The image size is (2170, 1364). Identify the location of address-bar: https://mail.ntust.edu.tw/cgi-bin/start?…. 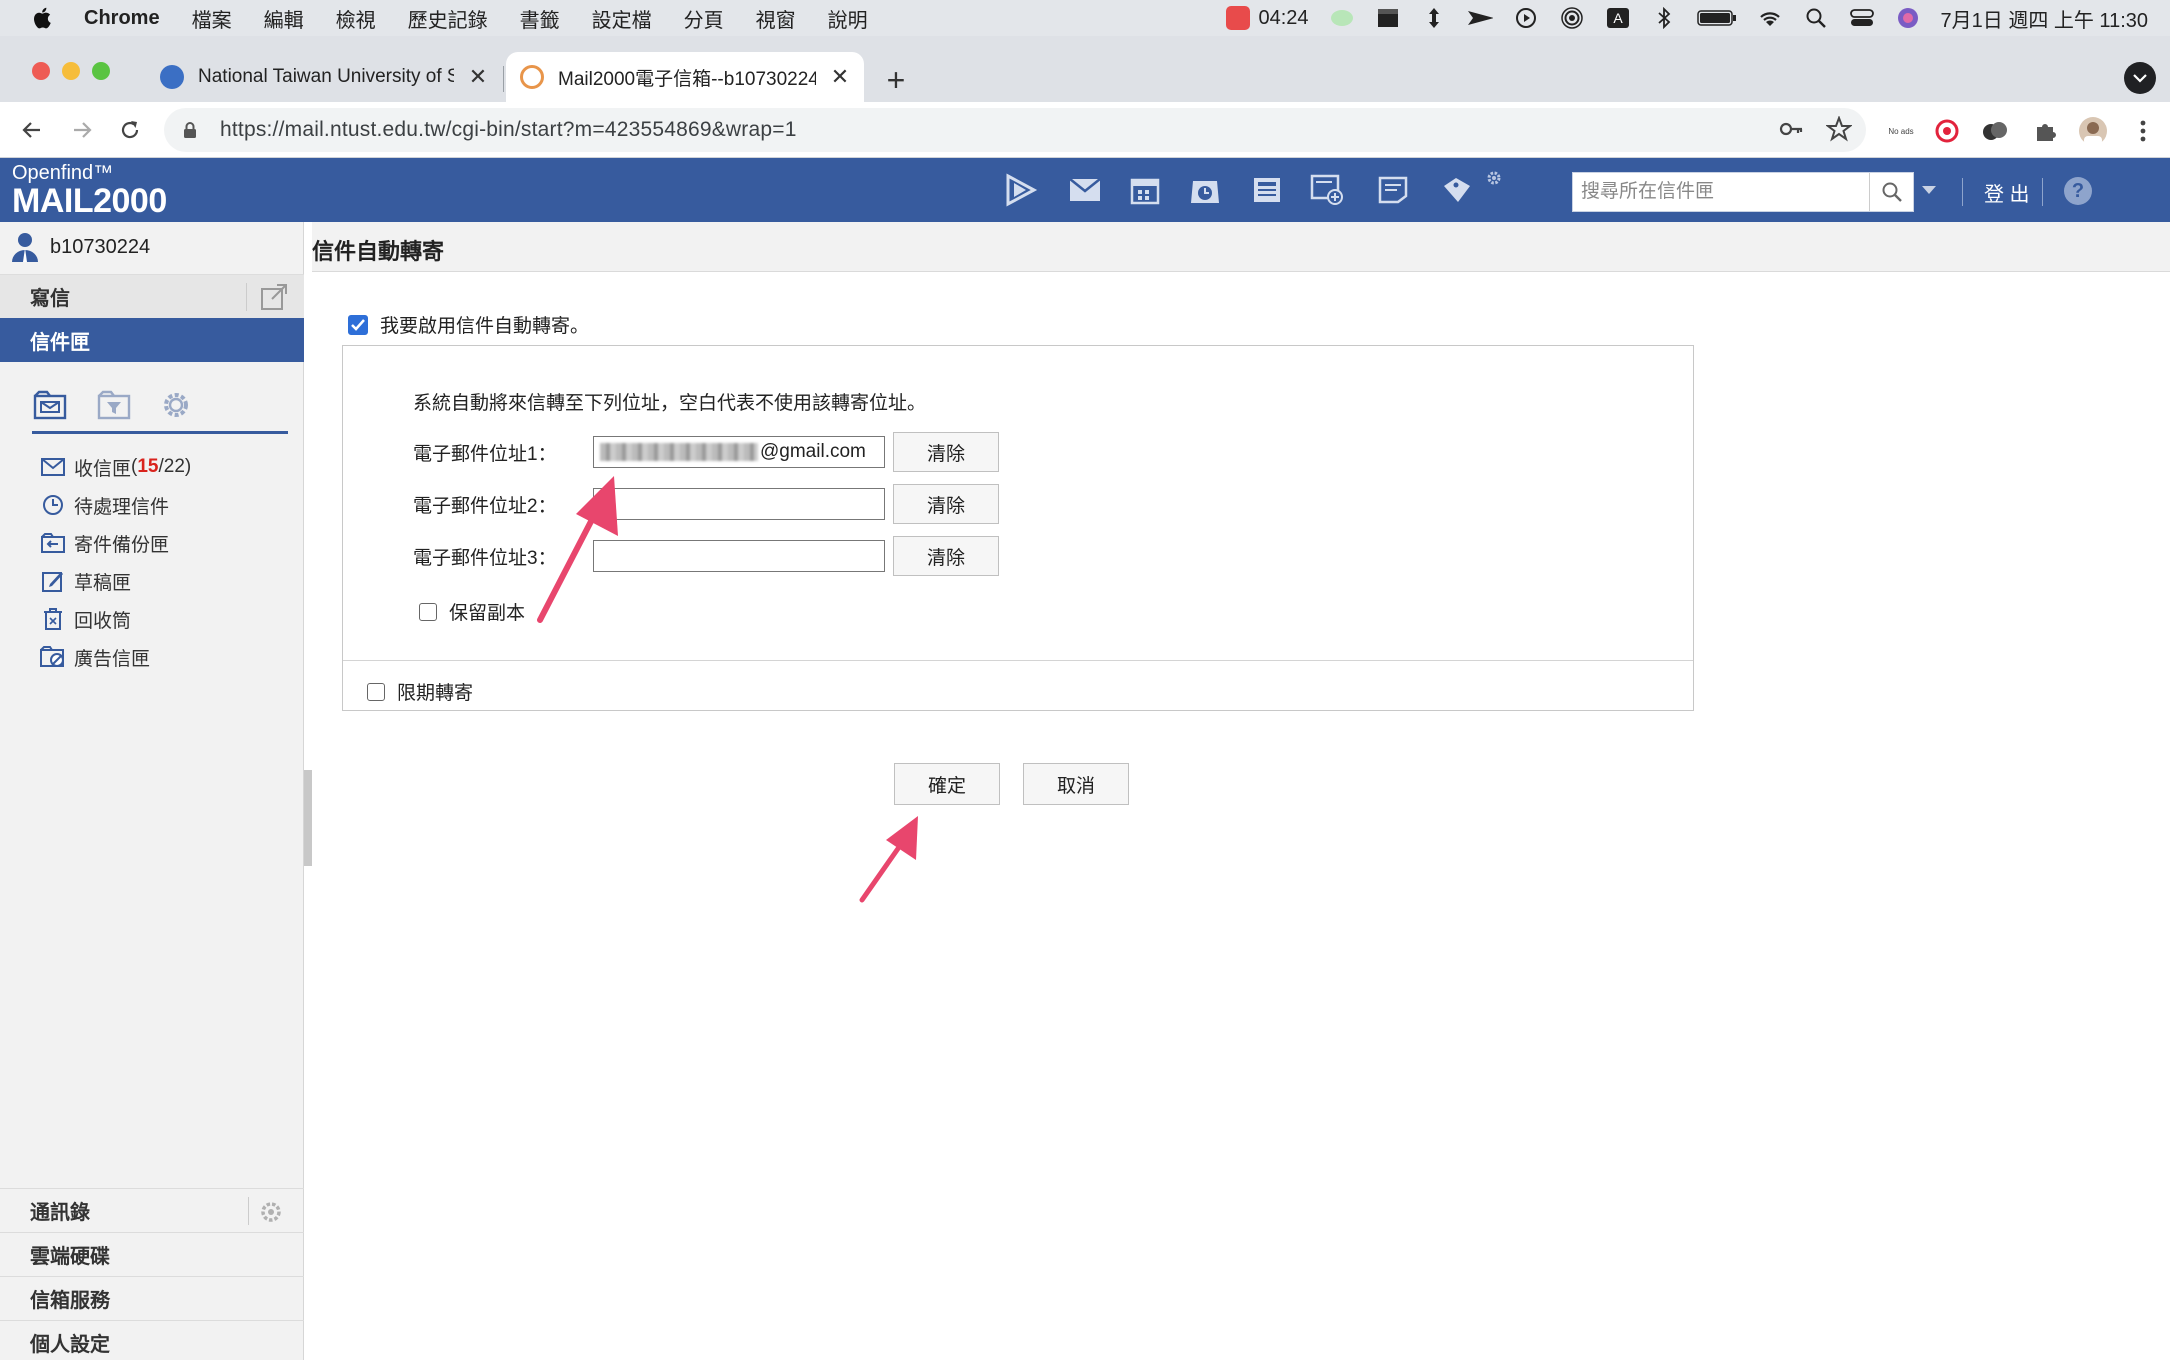
(1015, 130).